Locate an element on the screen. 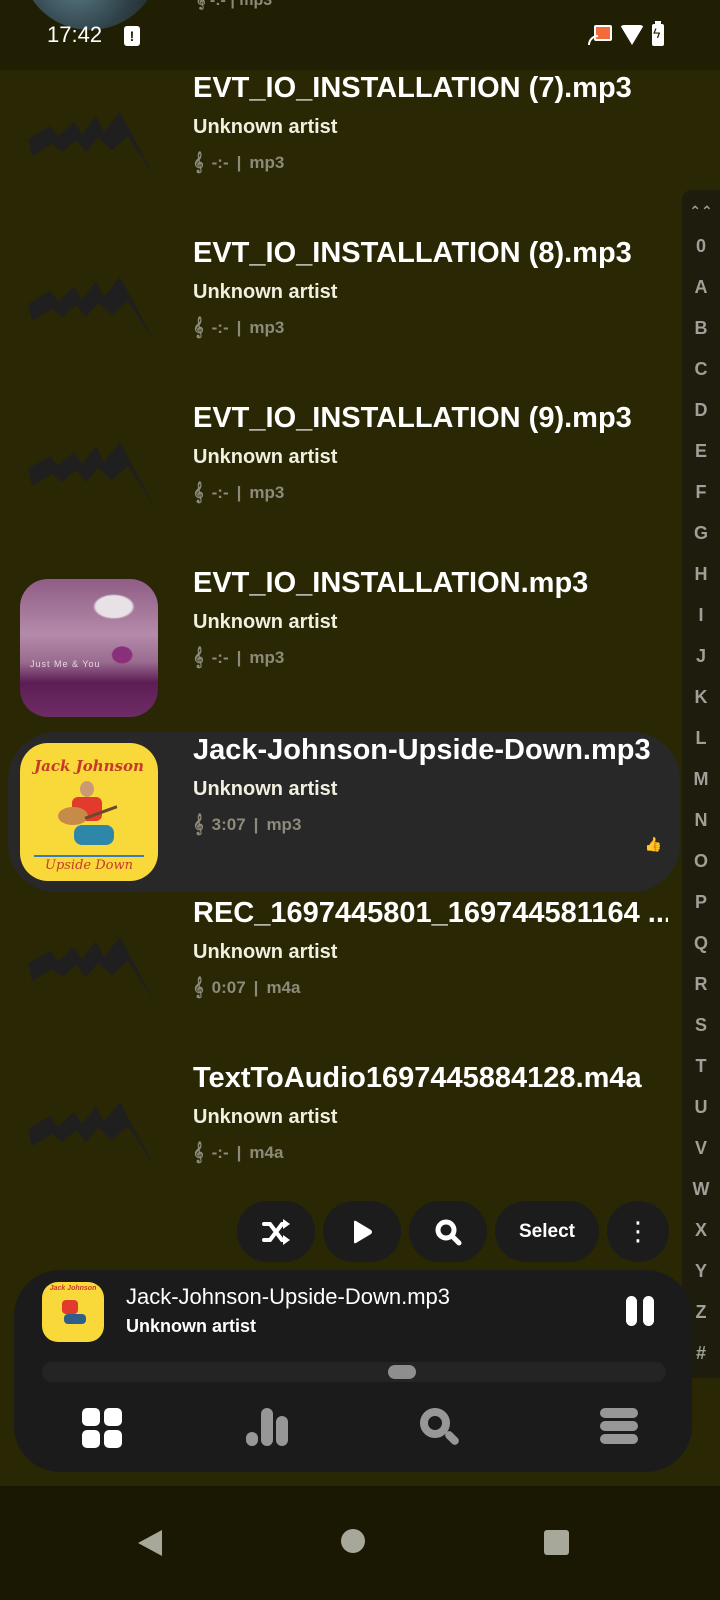 The height and width of the screenshot is (1600, 720). more-vertical-icon: ⋮ is located at coordinates (638, 1231).